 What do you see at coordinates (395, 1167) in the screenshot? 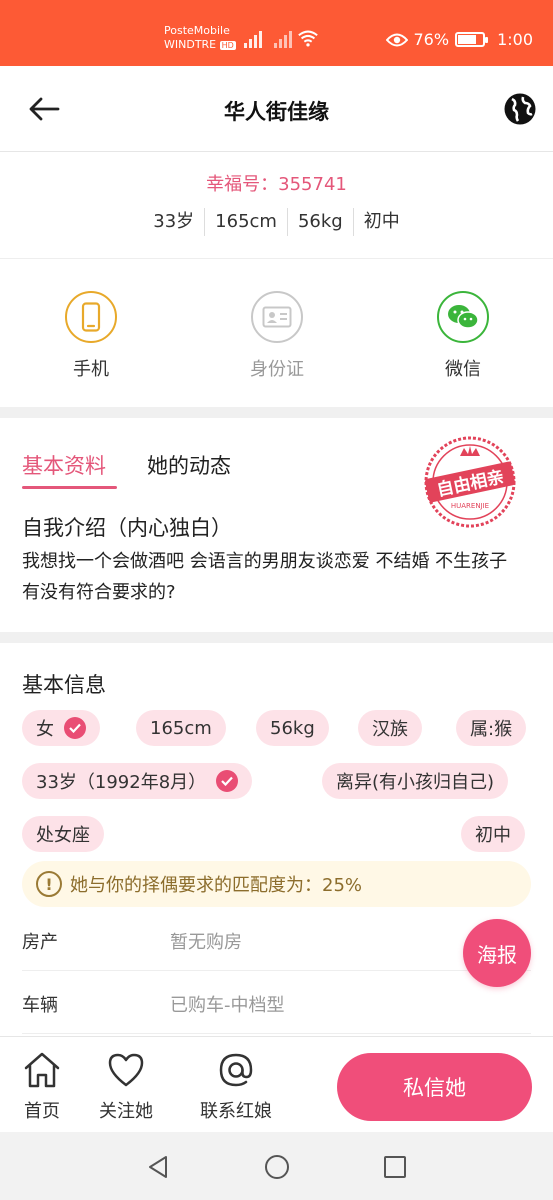
I see `nav-recents-icon` at bounding box center [395, 1167].